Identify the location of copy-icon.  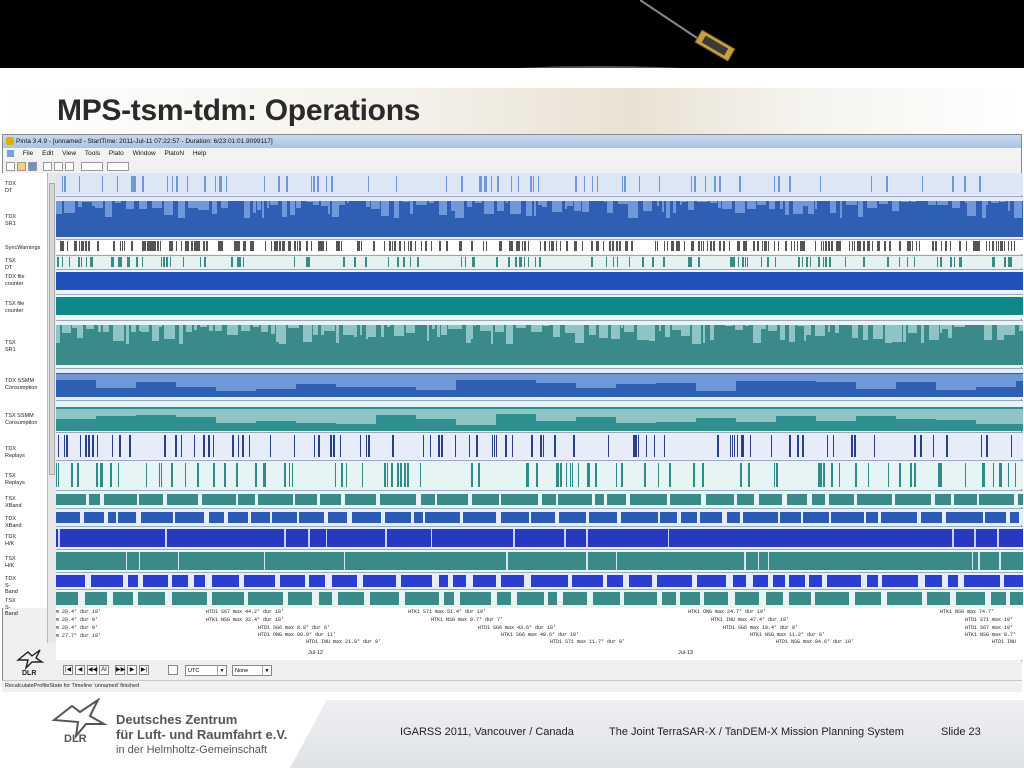
(58, 166).